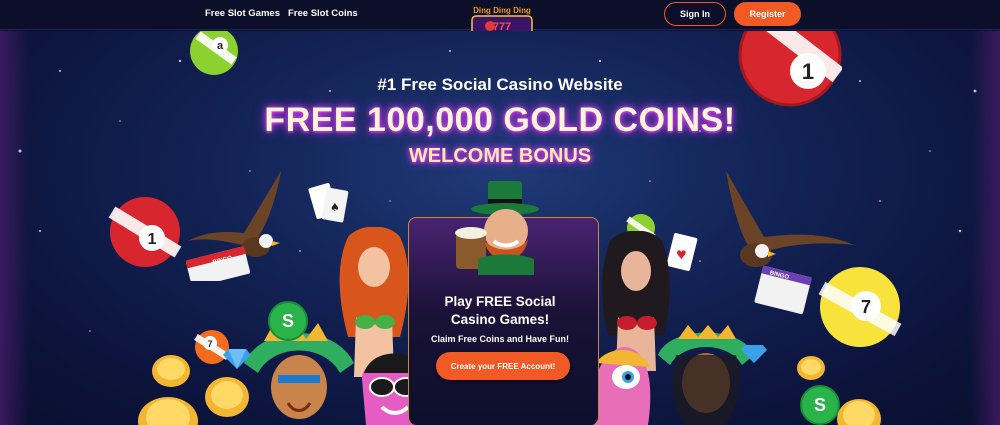  What do you see at coordinates (233, 226) in the screenshot?
I see `eagle-left-icon: BINGO` at bounding box center [233, 226].